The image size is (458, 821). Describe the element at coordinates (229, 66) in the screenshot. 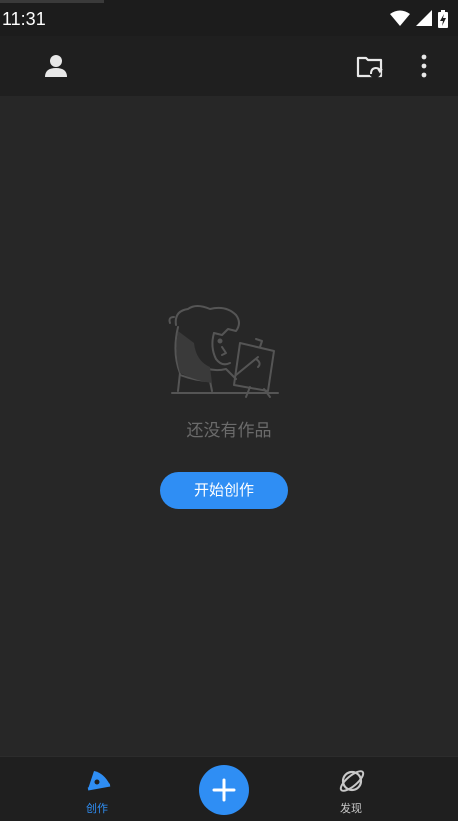

I see `app-bar` at that location.